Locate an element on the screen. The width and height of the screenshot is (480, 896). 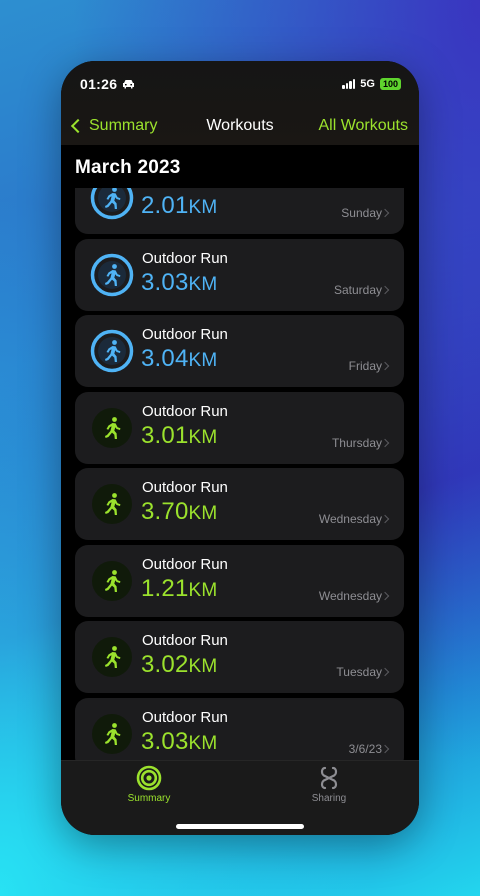
workout-row: Outdoor Run 2.01KM Sunday is located at coordinates (239, 211).